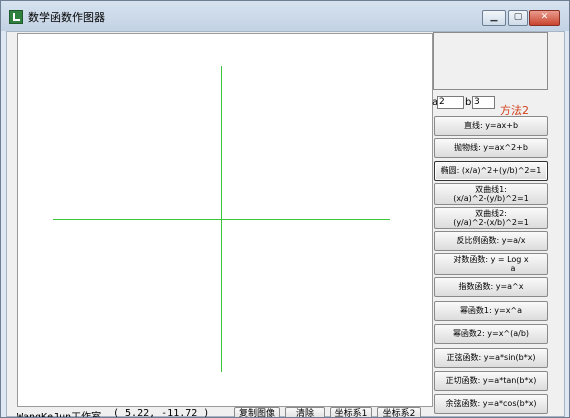 The height and width of the screenshot is (418, 570). What do you see at coordinates (66, 17) in the screenshot?
I see `window-title: 数学函数作图器` at bounding box center [66, 17].